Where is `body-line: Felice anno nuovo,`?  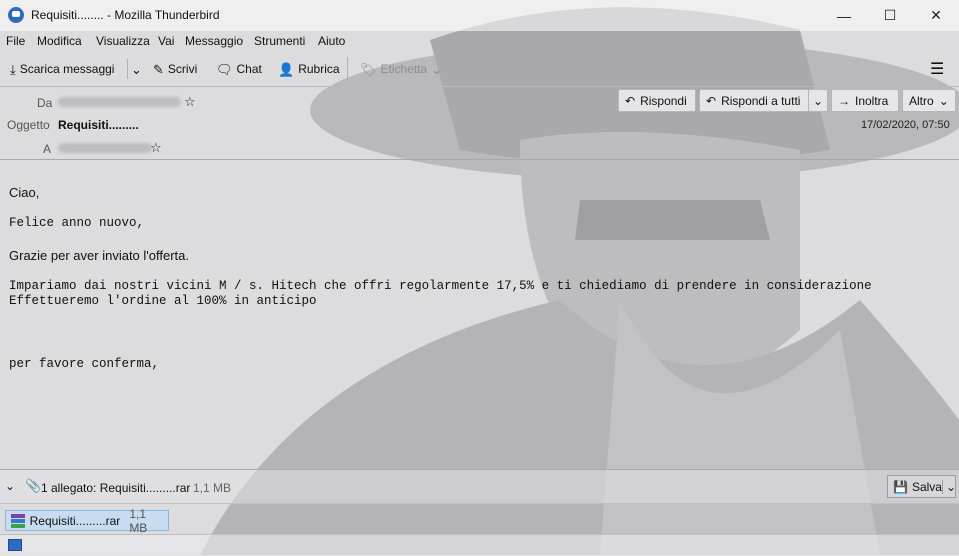
body-line: Felice anno nuovo, is located at coordinates (77, 223).